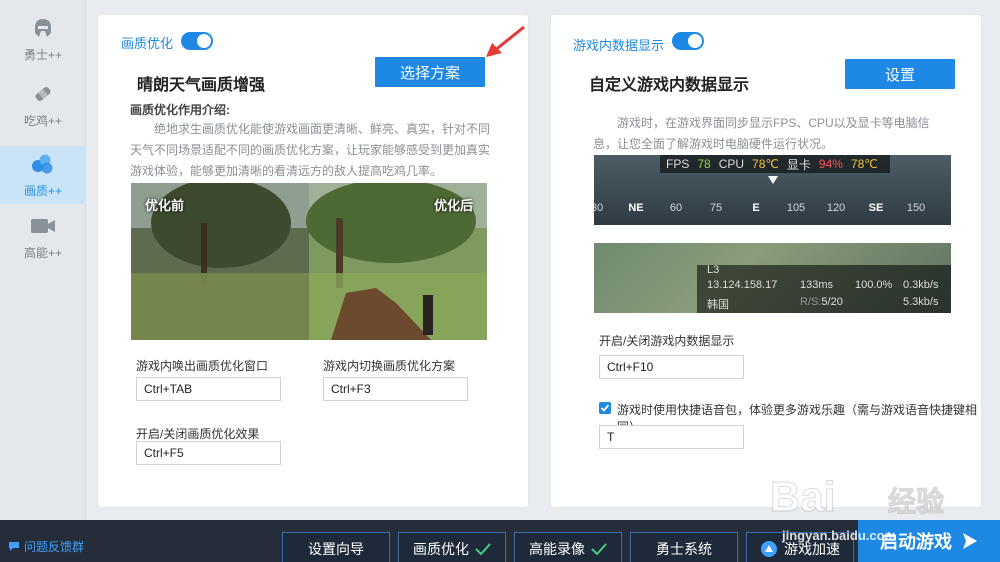  I want to click on helmet-icon, so click(43, 28).